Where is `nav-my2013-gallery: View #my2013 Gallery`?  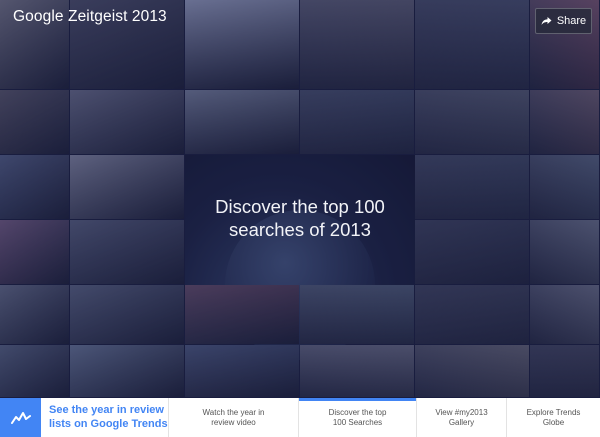
nav-my2013-gallery: View #my2013 Gallery is located at coordinates (462, 417).